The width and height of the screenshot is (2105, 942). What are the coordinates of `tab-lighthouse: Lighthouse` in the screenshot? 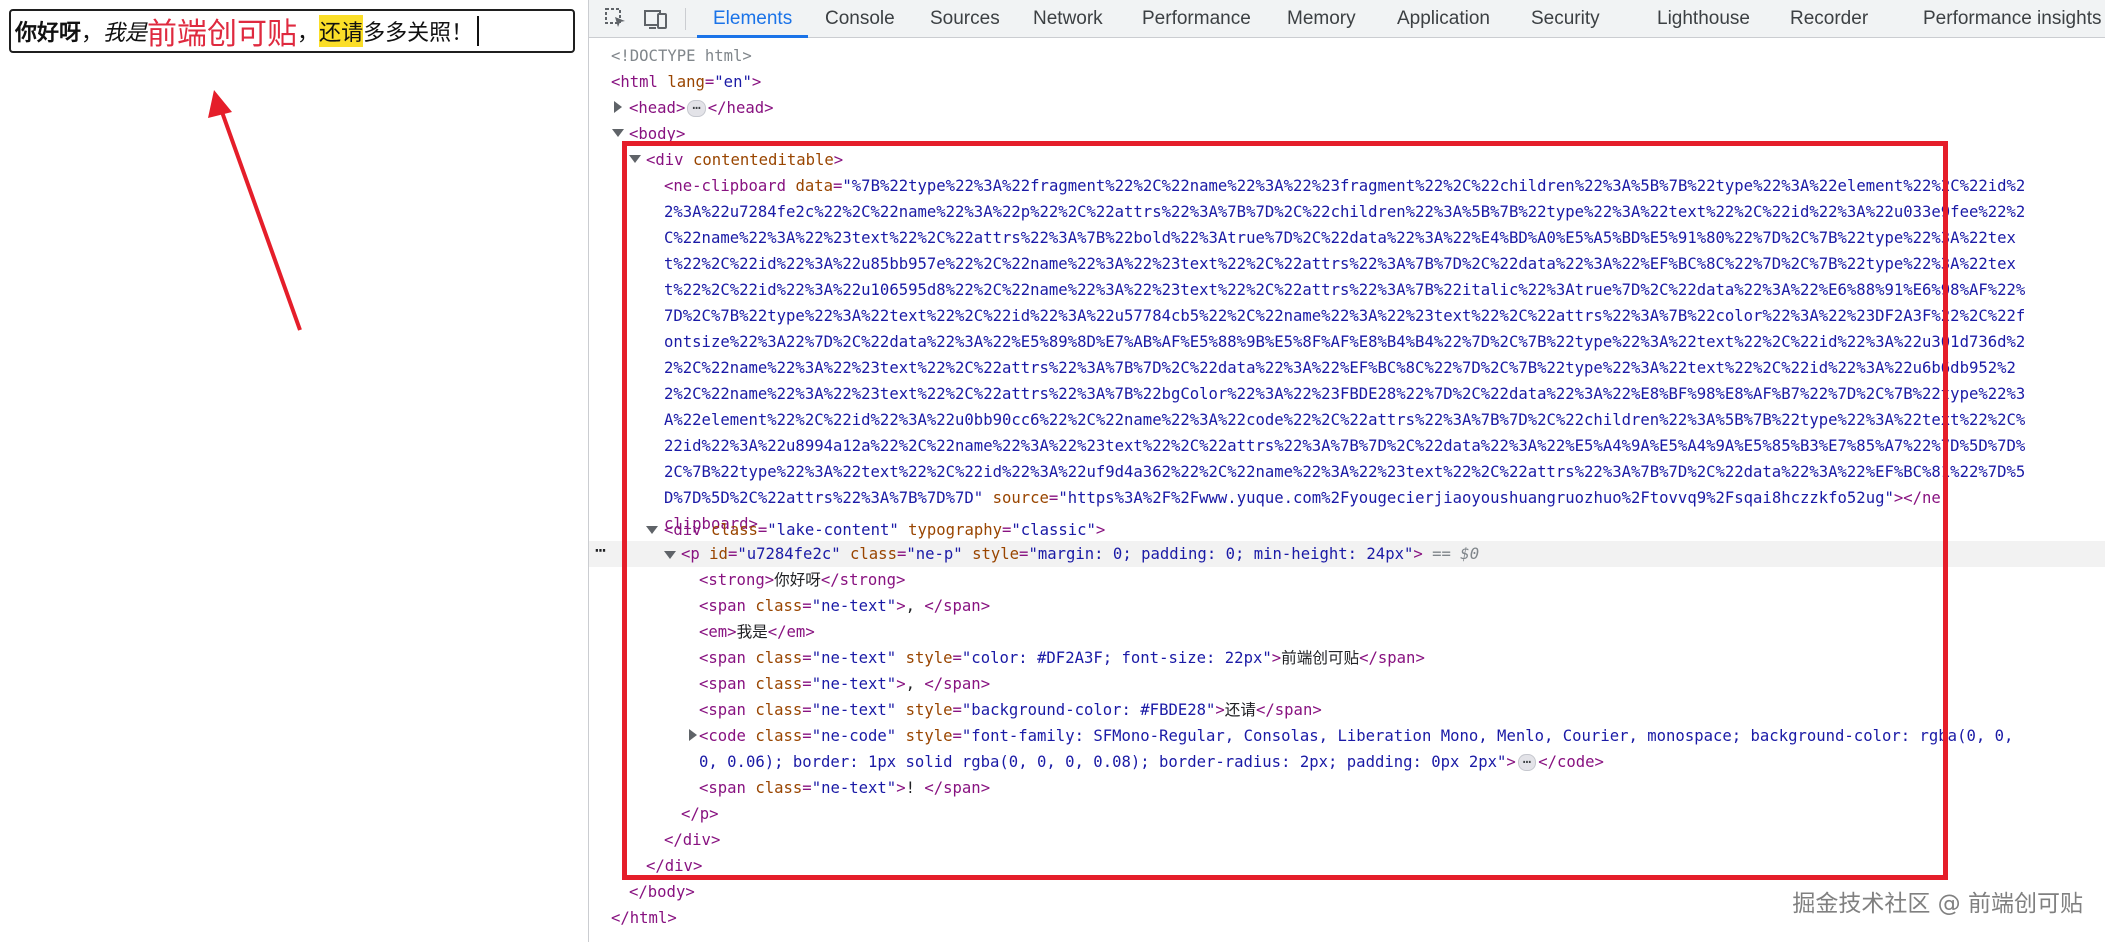 It's located at (1703, 18).